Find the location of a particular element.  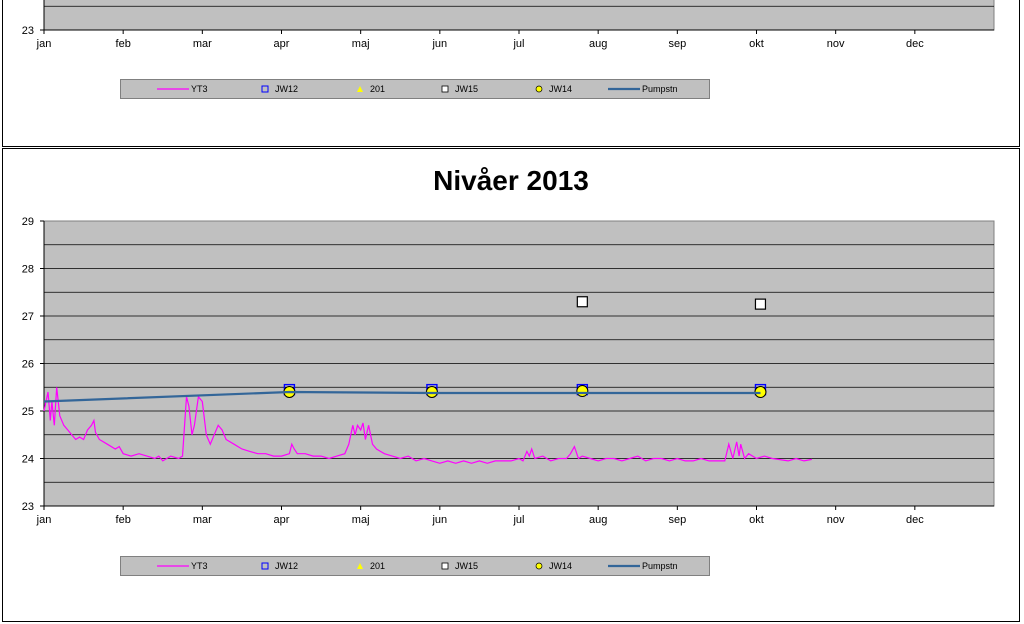

chart-top: jan feb mar apr maj jun jul aug sep okt nov dec 23 is located at coordinates (508, 25).